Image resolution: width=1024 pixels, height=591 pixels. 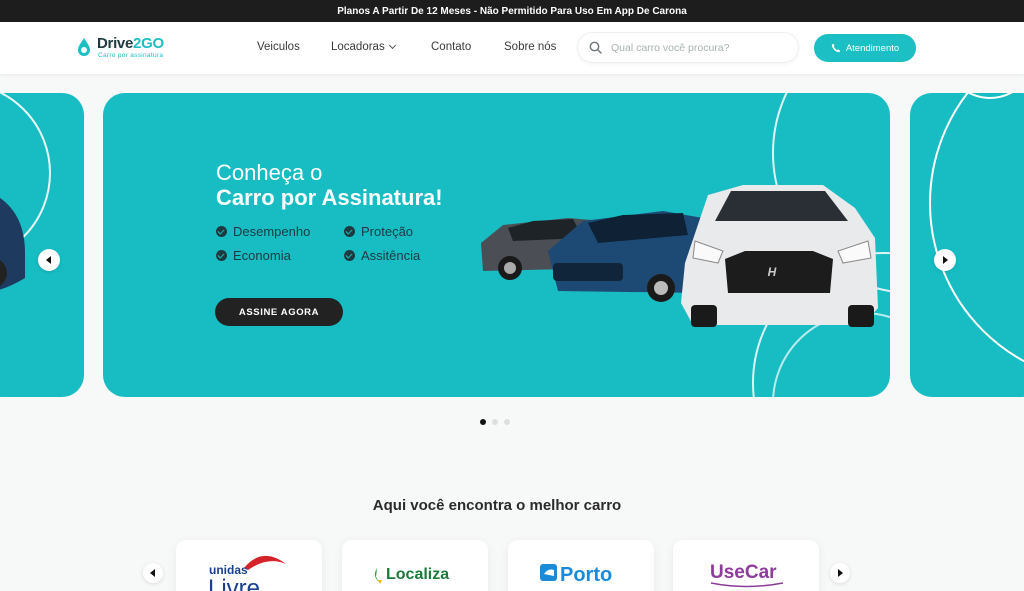 I want to click on phone-icon, so click(x=836, y=48).